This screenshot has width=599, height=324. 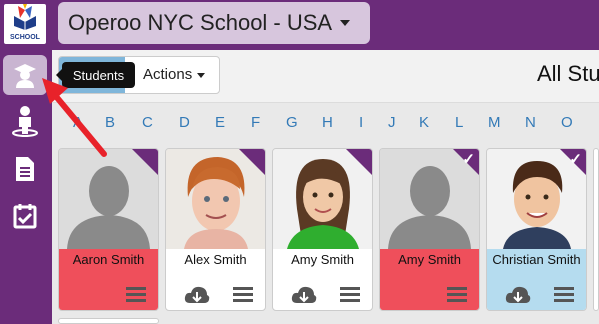 I want to click on actions-button: Actions, so click(x=174, y=74).